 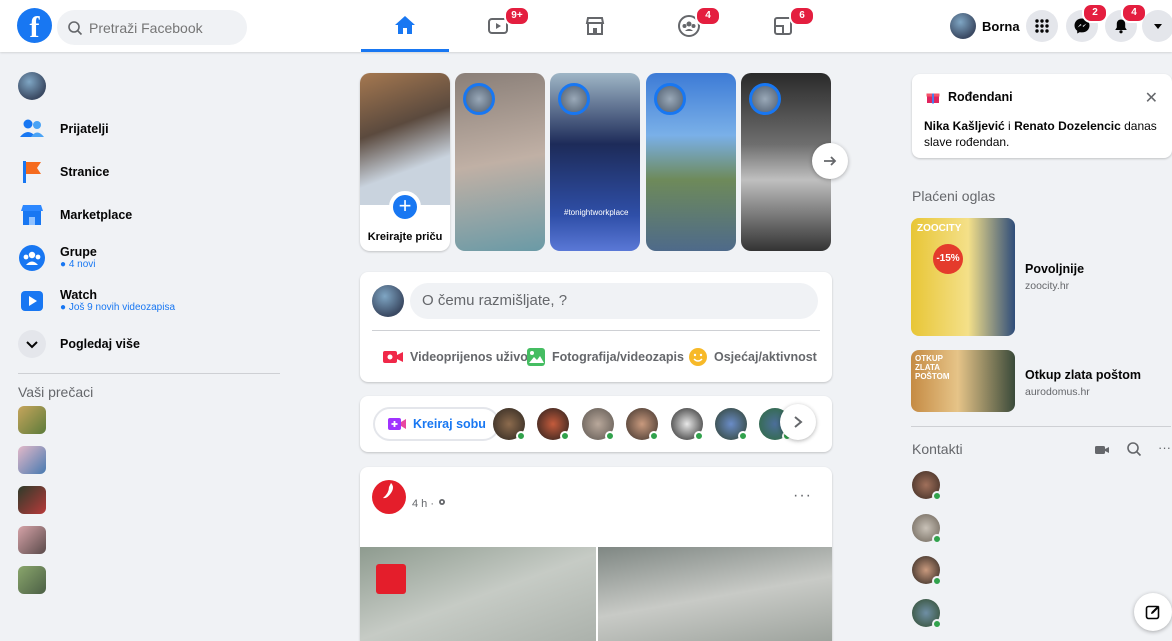 I want to click on composer-input: O čemu razmišljate, ?, so click(x=614, y=301).